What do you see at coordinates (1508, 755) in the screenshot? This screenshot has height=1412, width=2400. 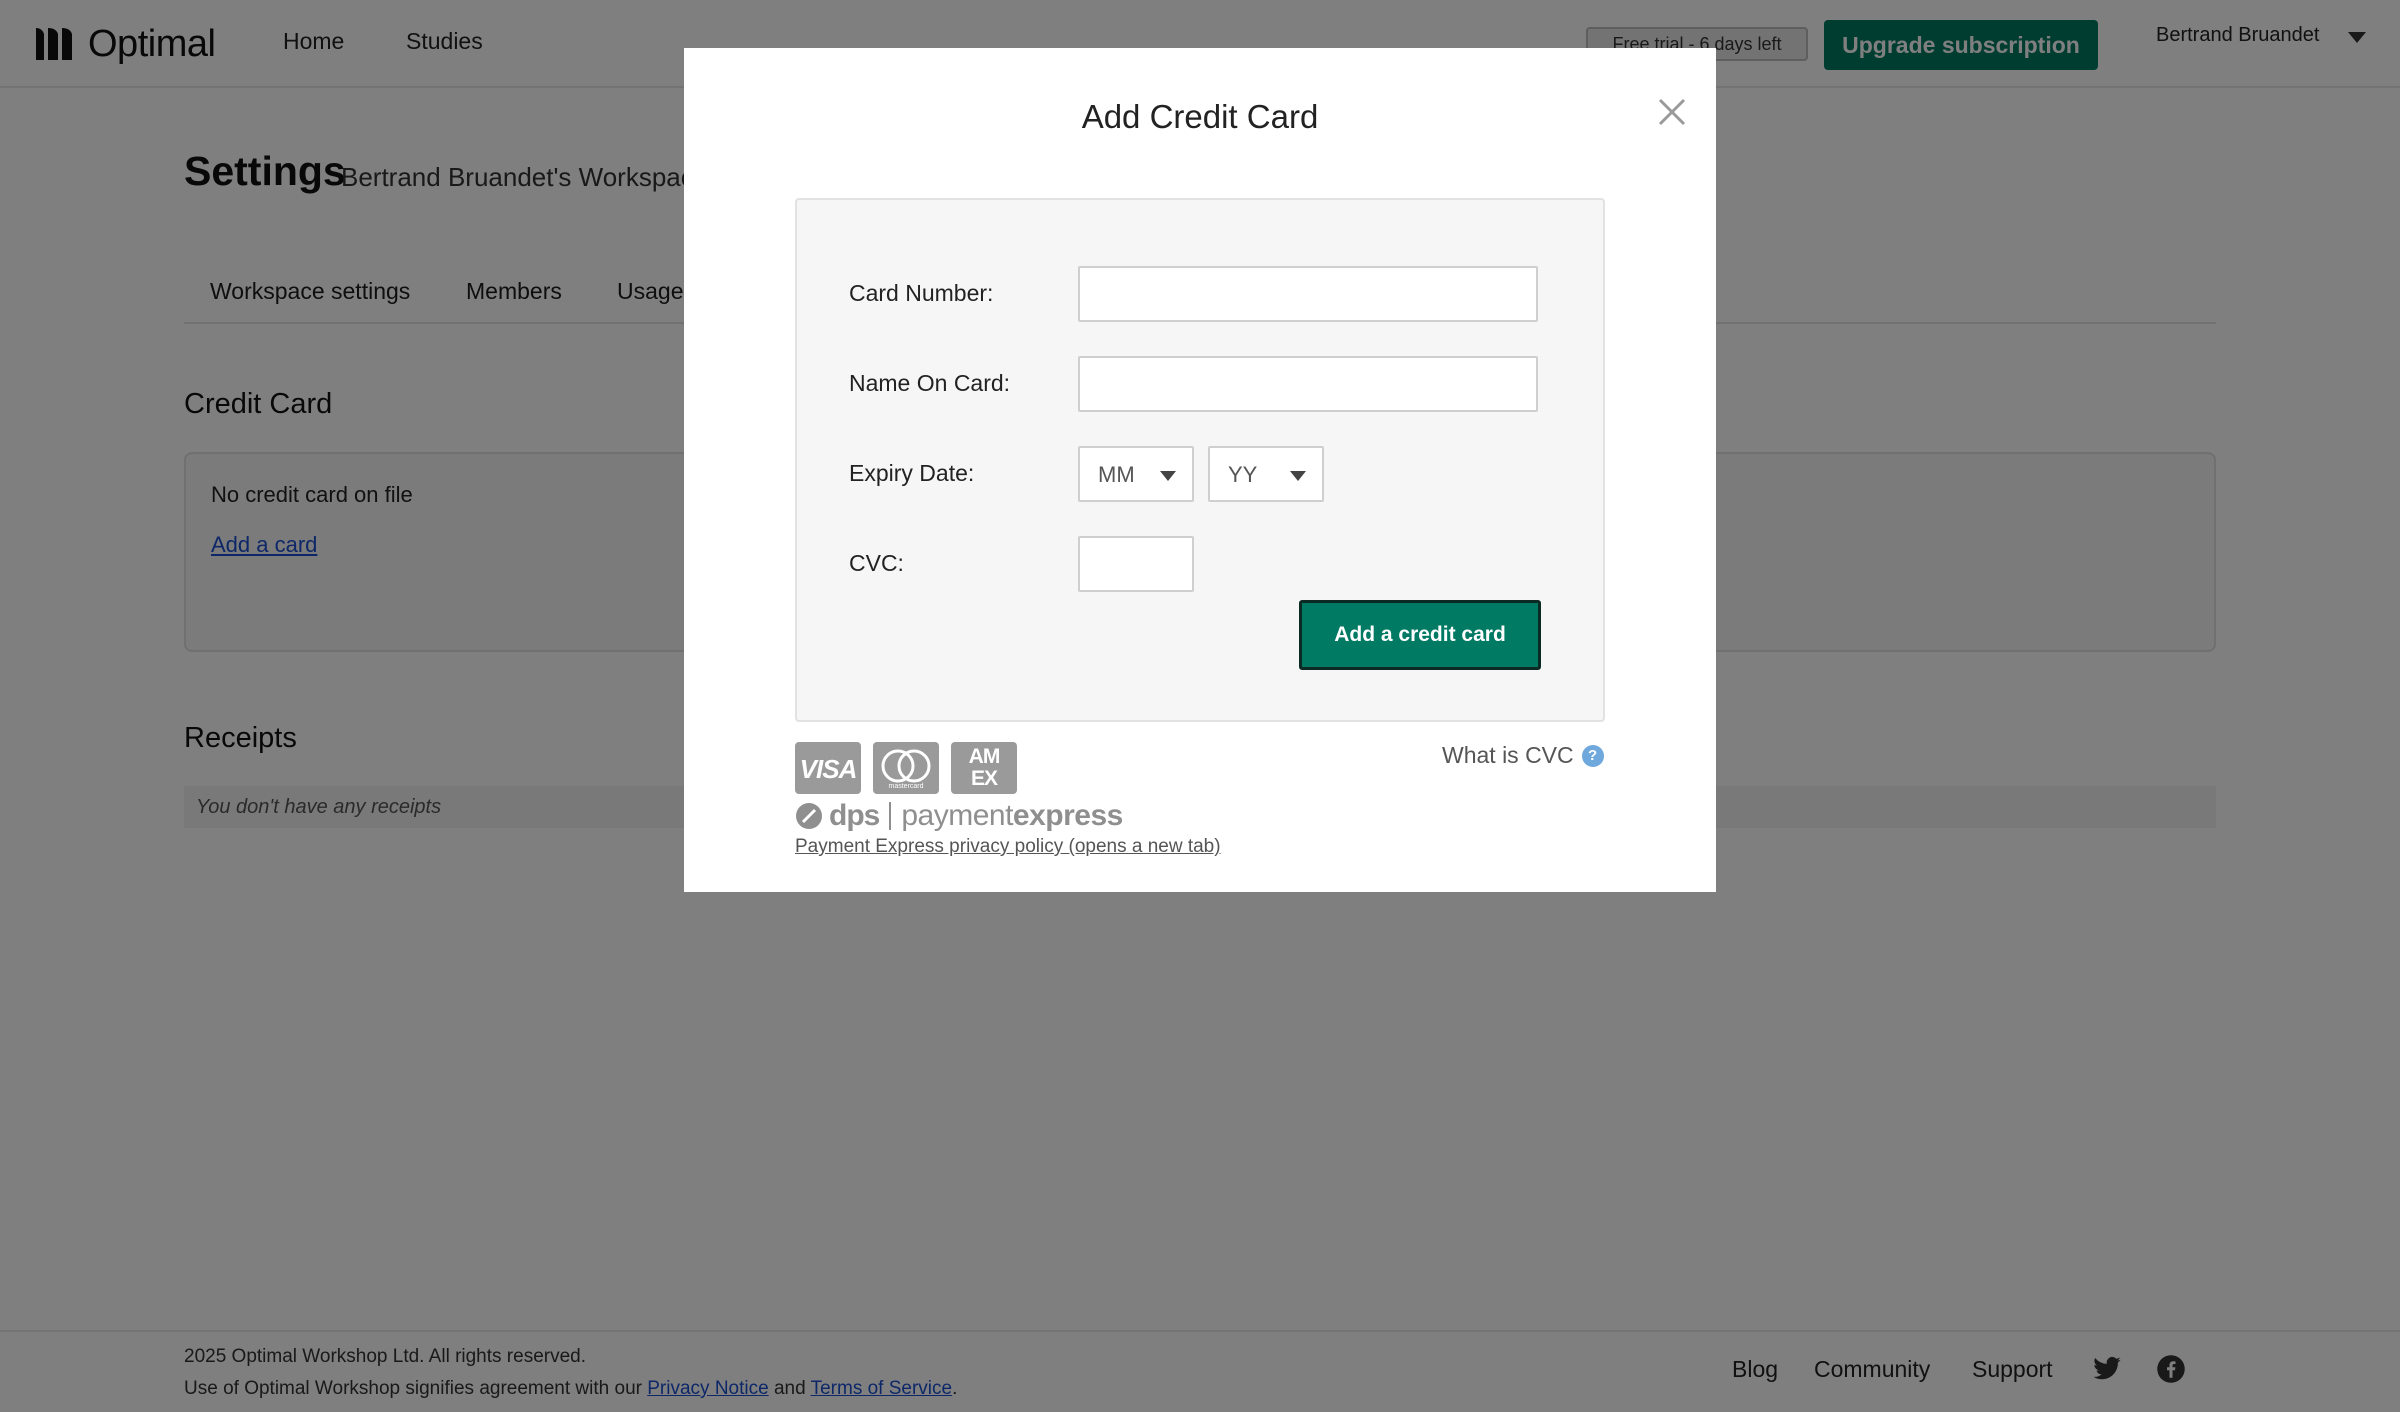 I see `what-is-cvc-text: What is CVC` at bounding box center [1508, 755].